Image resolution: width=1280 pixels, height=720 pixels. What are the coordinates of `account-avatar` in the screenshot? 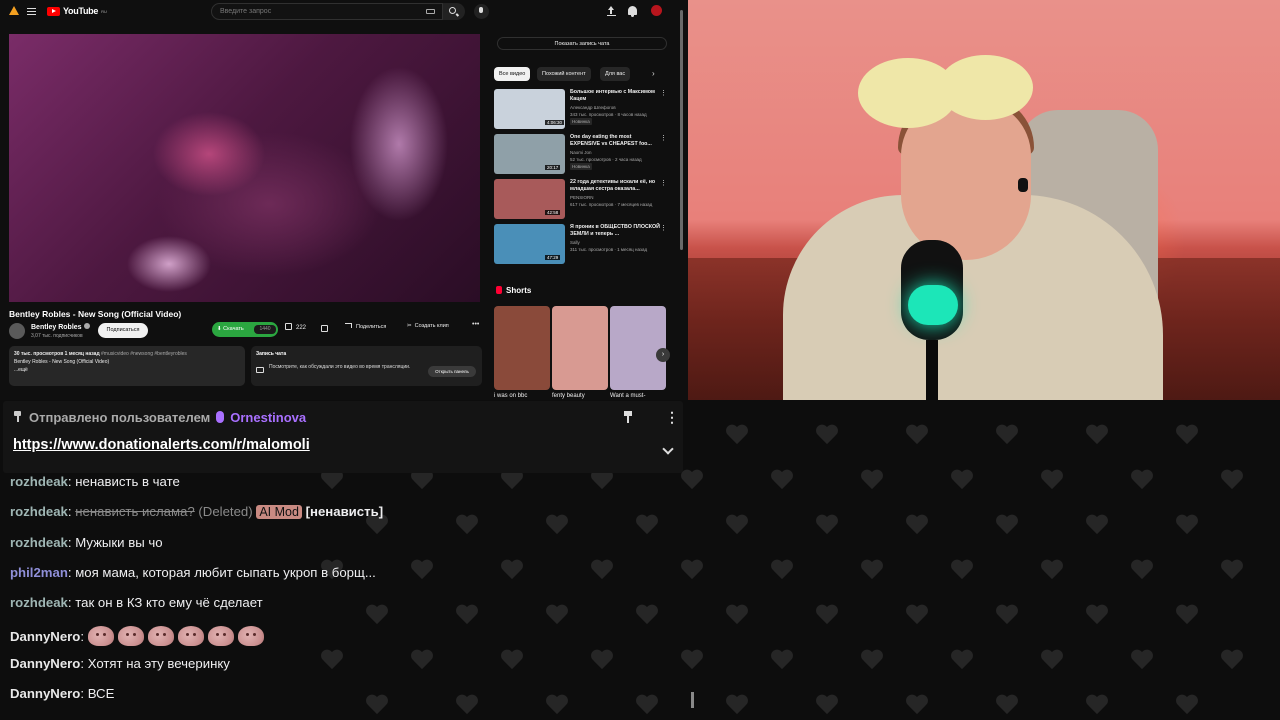 It's located at (656, 10).